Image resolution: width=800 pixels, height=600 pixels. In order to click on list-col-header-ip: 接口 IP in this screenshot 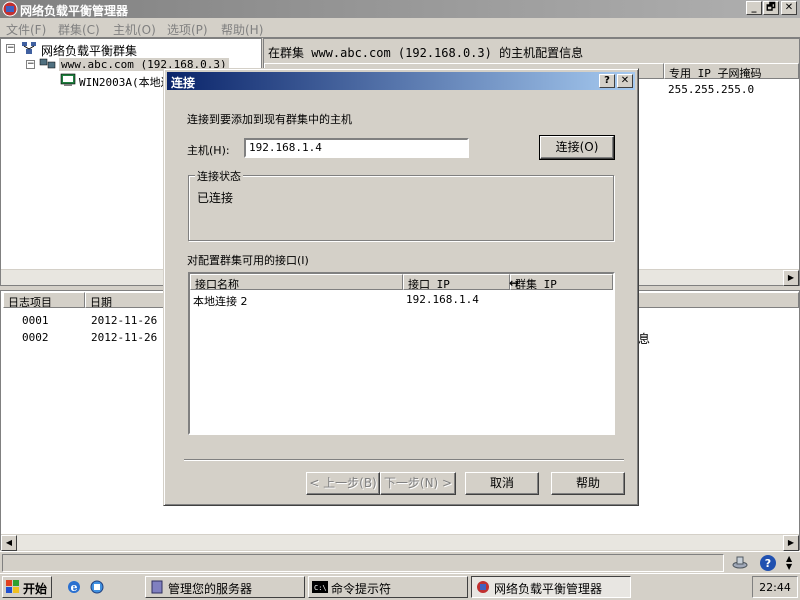, I will do `click(456, 282)`.